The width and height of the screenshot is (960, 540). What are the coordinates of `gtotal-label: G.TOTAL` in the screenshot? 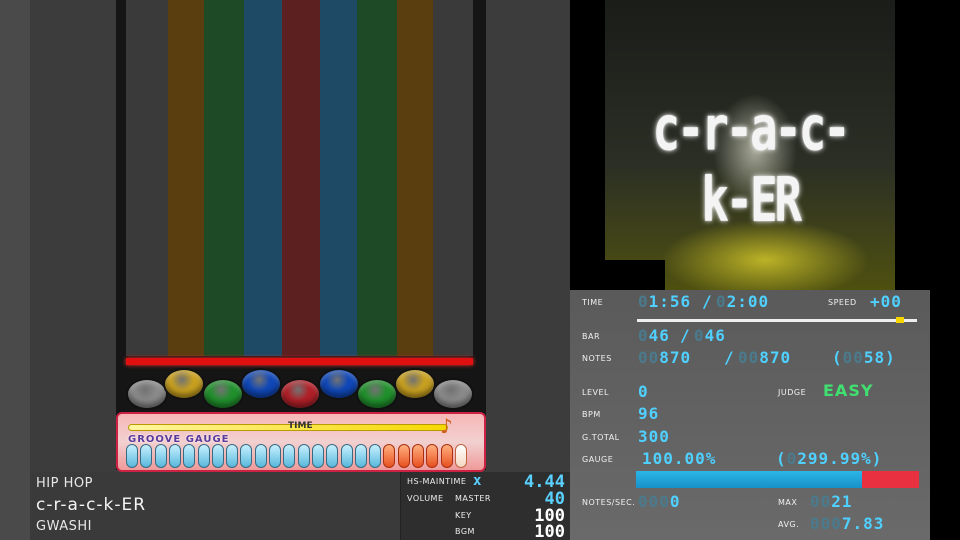 It's located at (601, 437).